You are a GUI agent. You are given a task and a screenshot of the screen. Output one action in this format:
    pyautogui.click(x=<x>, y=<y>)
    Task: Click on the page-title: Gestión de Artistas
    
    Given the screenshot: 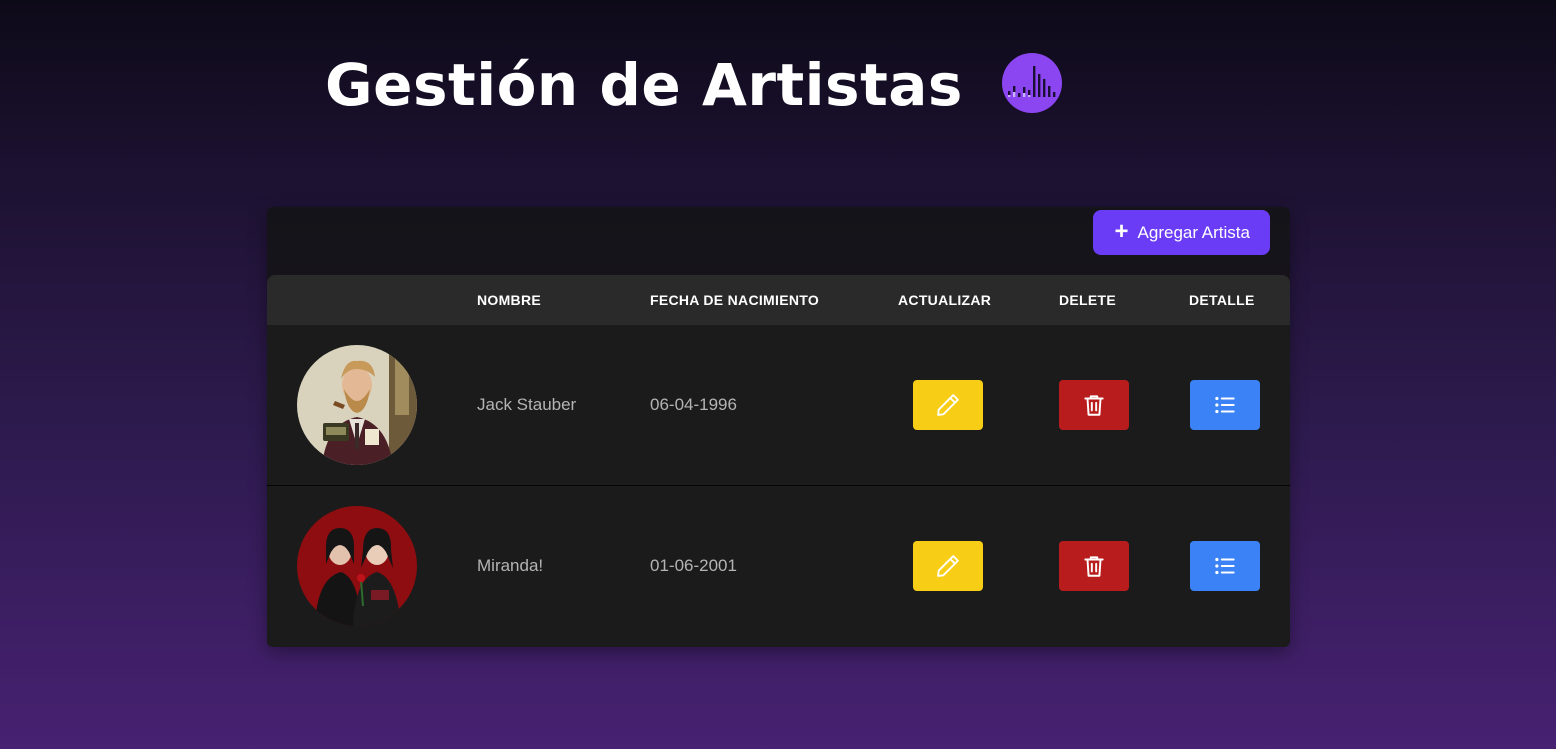 What is the action you would take?
    pyautogui.click(x=644, y=85)
    